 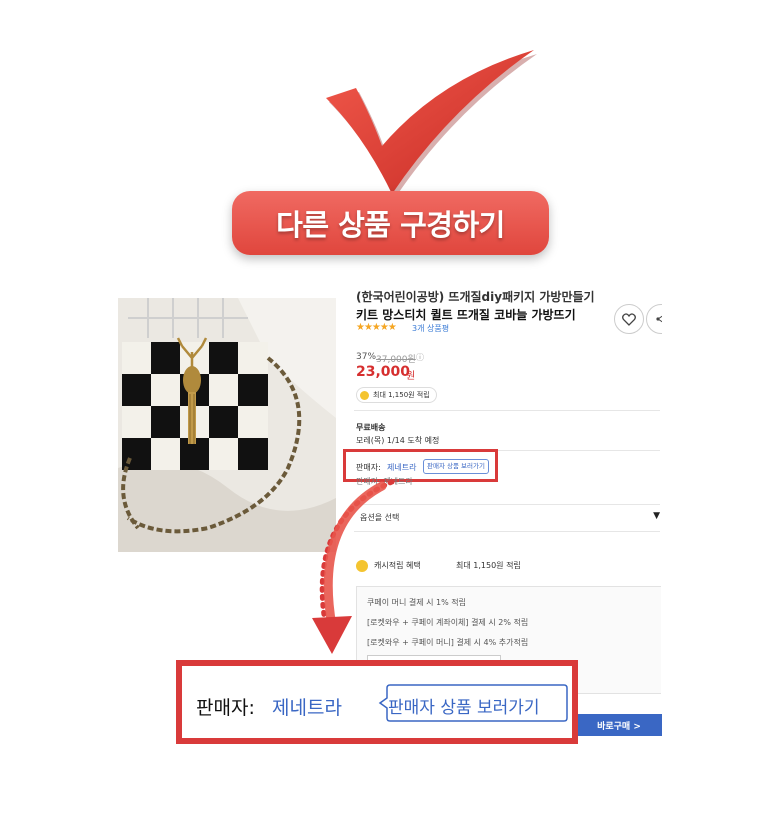 What do you see at coordinates (371, 427) in the screenshot?
I see `shipping-label: 무료배송` at bounding box center [371, 427].